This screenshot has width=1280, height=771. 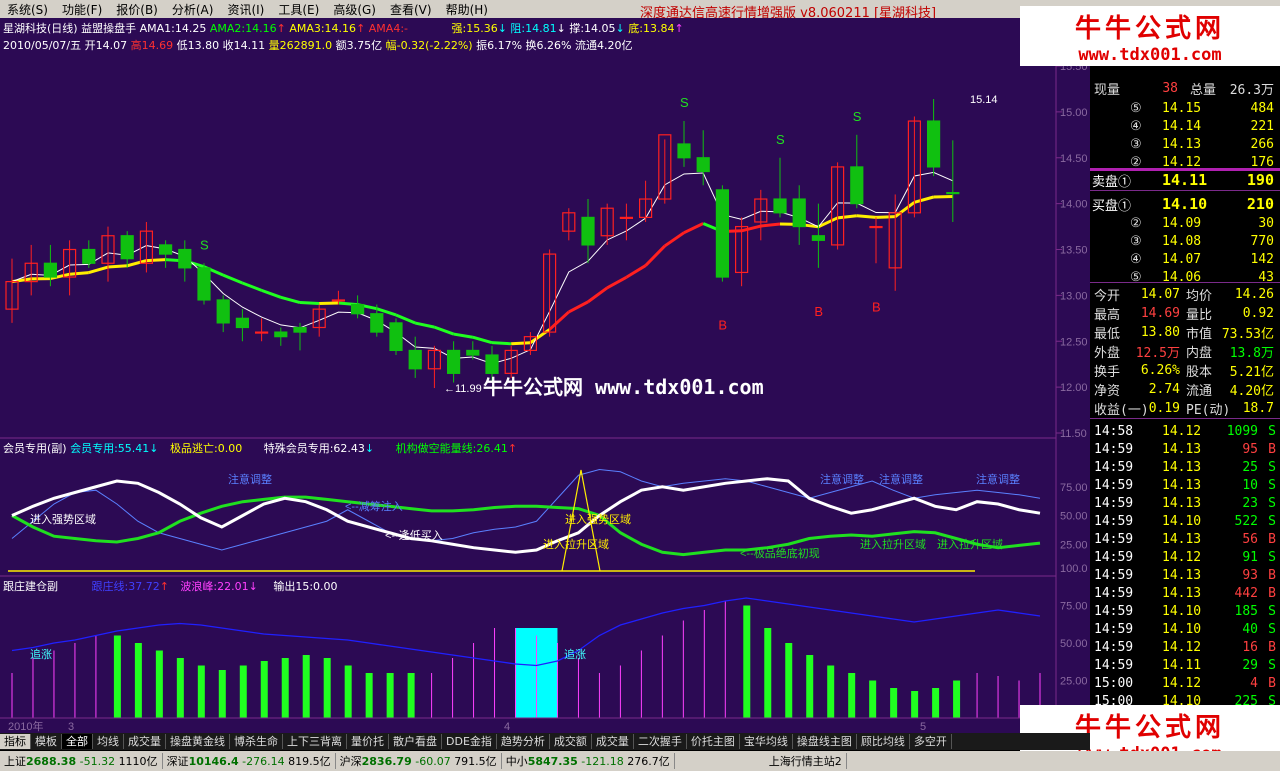 I want to click on buy-level-3: ③ 14.08 770, so click(x=1202, y=241).